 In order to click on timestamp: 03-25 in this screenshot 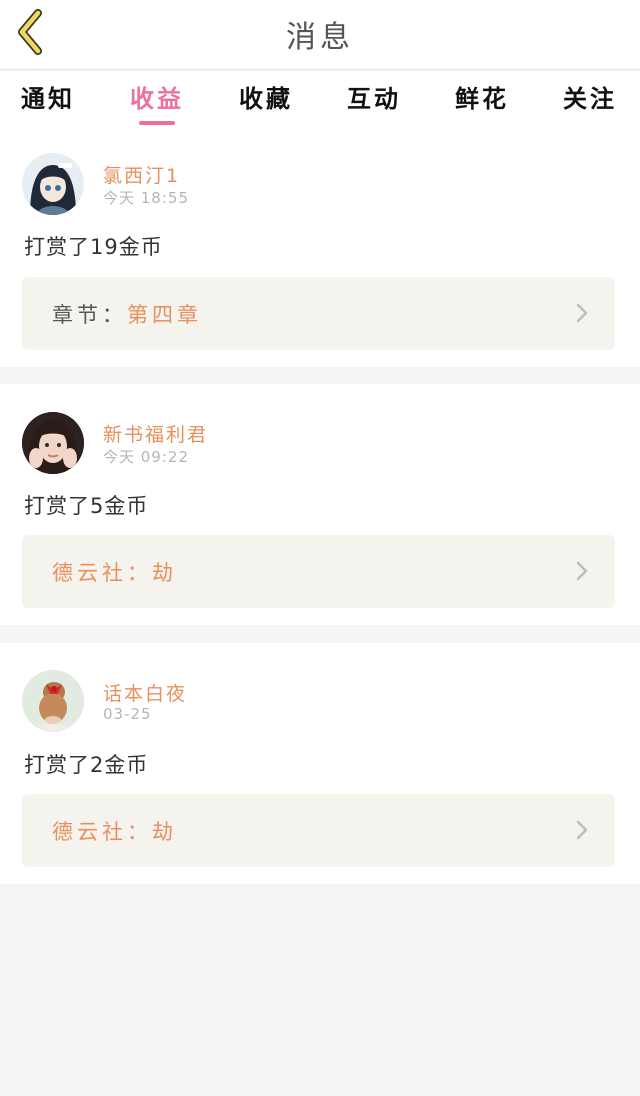, I will do `click(127, 714)`.